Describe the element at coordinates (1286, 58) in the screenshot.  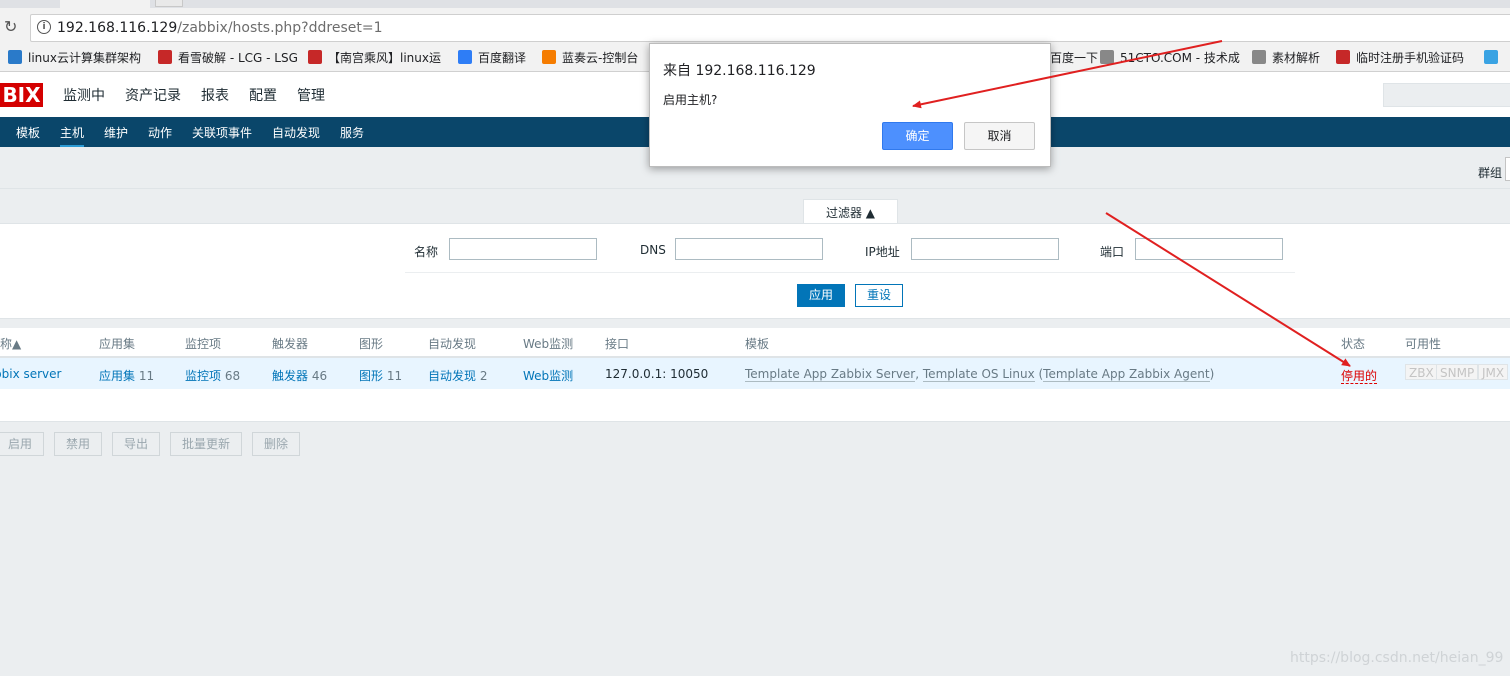
I see `bookmark-item: 素材解析` at that location.